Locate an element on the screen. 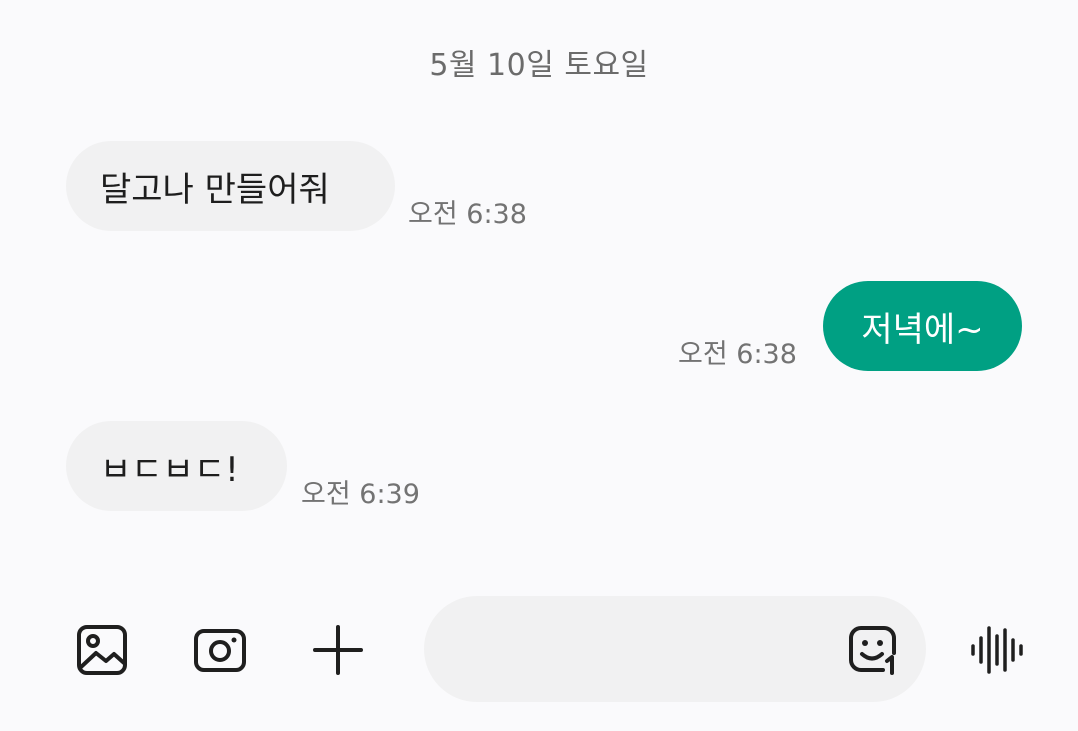 Image resolution: width=1078 pixels, height=731 pixels. plus-icon is located at coordinates (338, 650).